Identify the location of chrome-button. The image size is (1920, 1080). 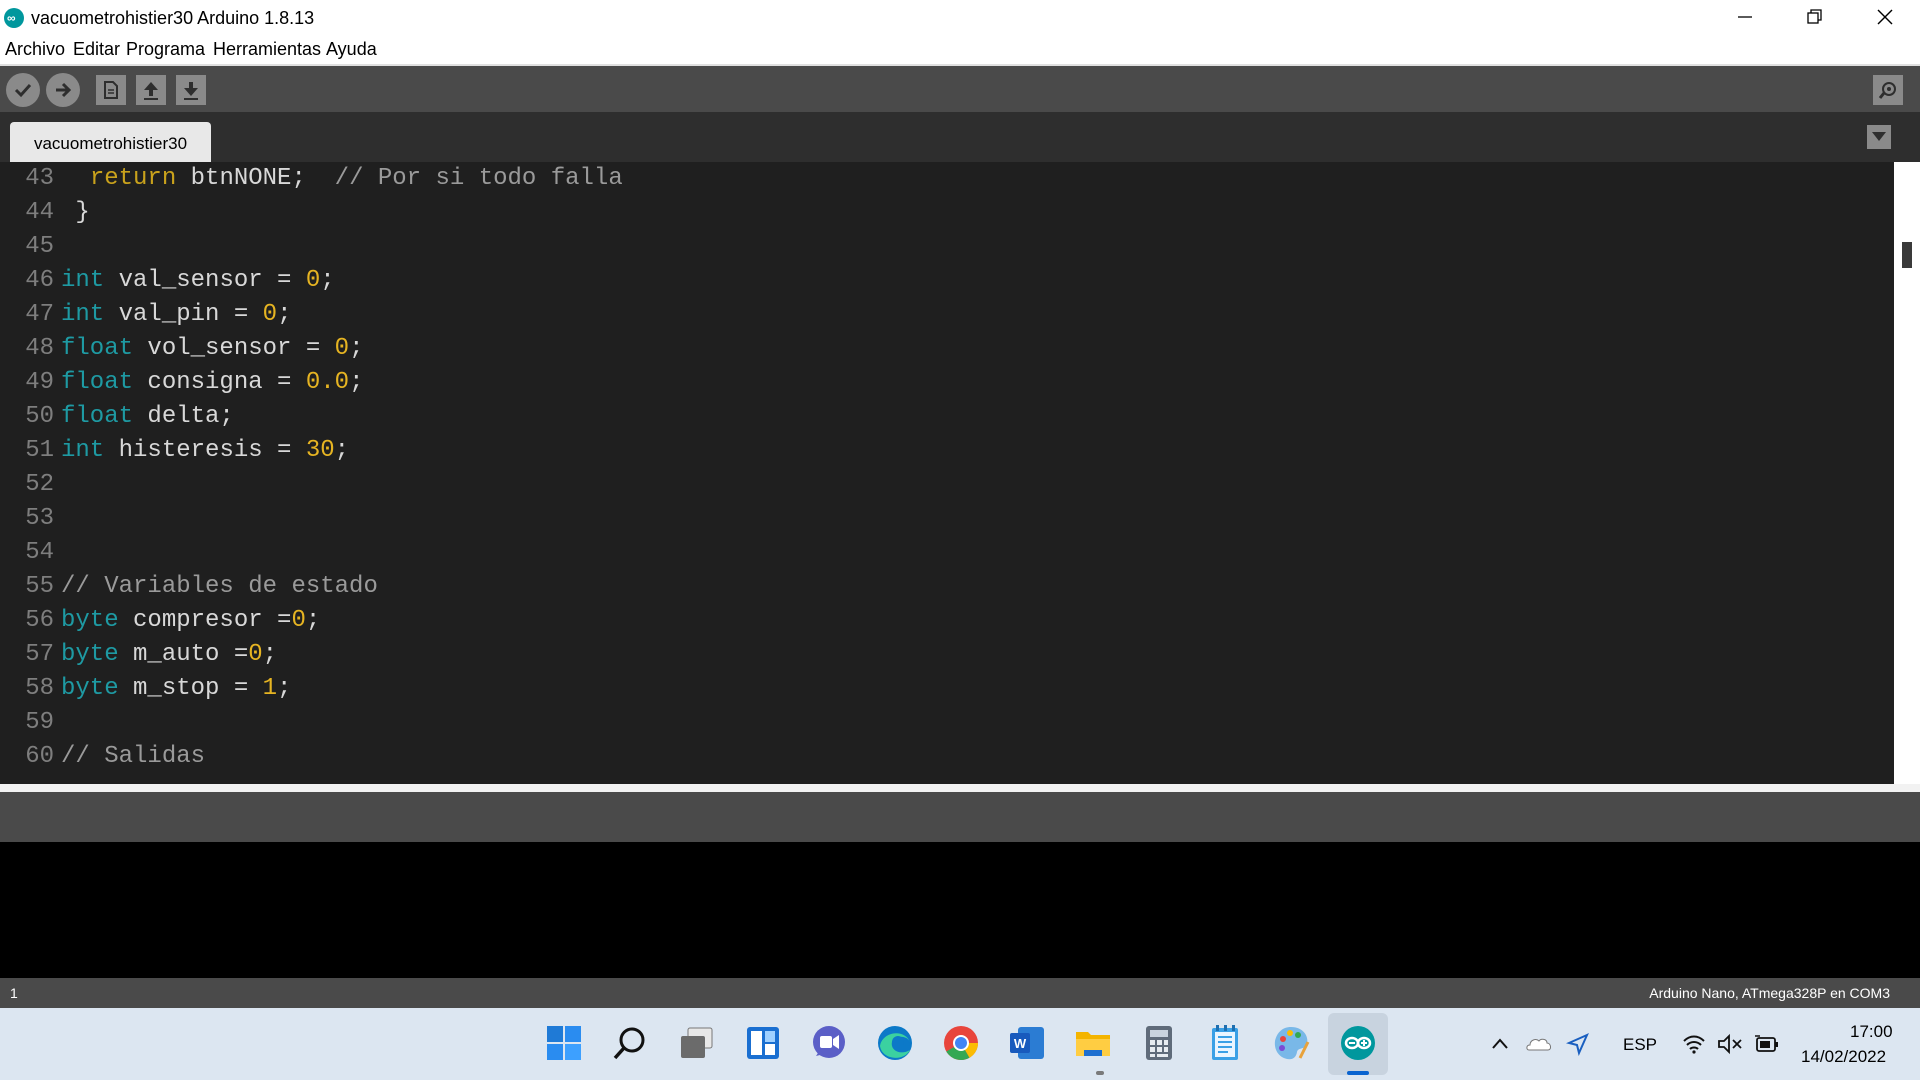
(961, 1043).